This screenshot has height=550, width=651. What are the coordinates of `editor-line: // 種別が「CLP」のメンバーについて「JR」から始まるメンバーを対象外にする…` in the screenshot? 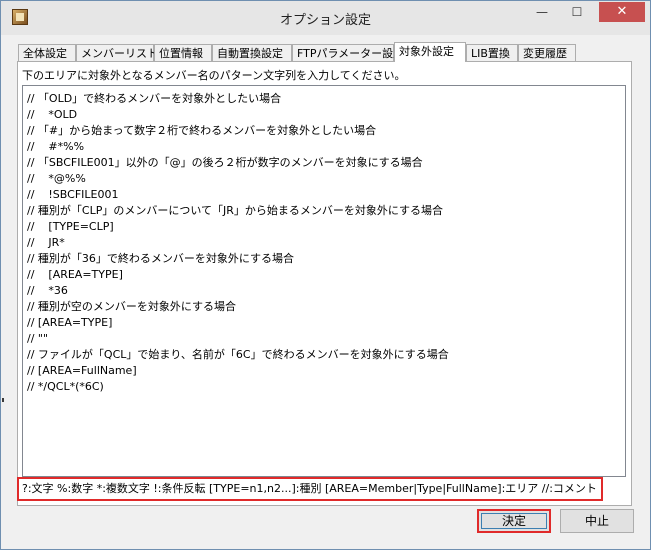 It's located at (235, 210).